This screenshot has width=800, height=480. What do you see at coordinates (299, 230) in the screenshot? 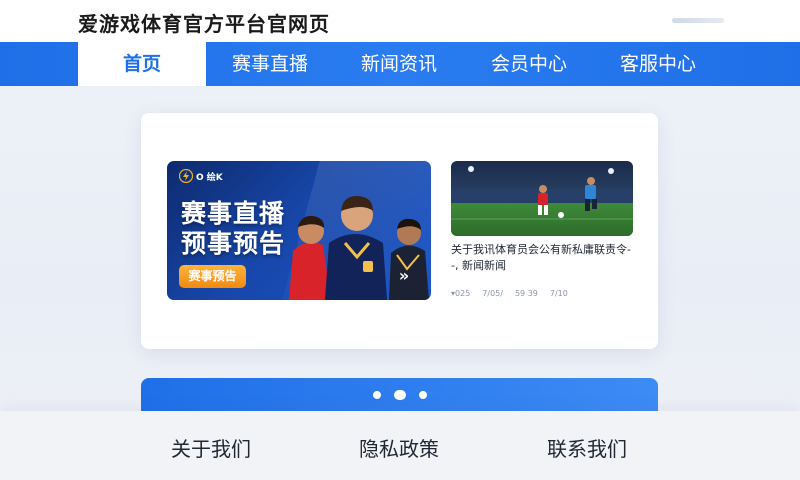
I see `promo-banner: O 绘K 赛事直播 预事预告 赛事预告 »` at bounding box center [299, 230].